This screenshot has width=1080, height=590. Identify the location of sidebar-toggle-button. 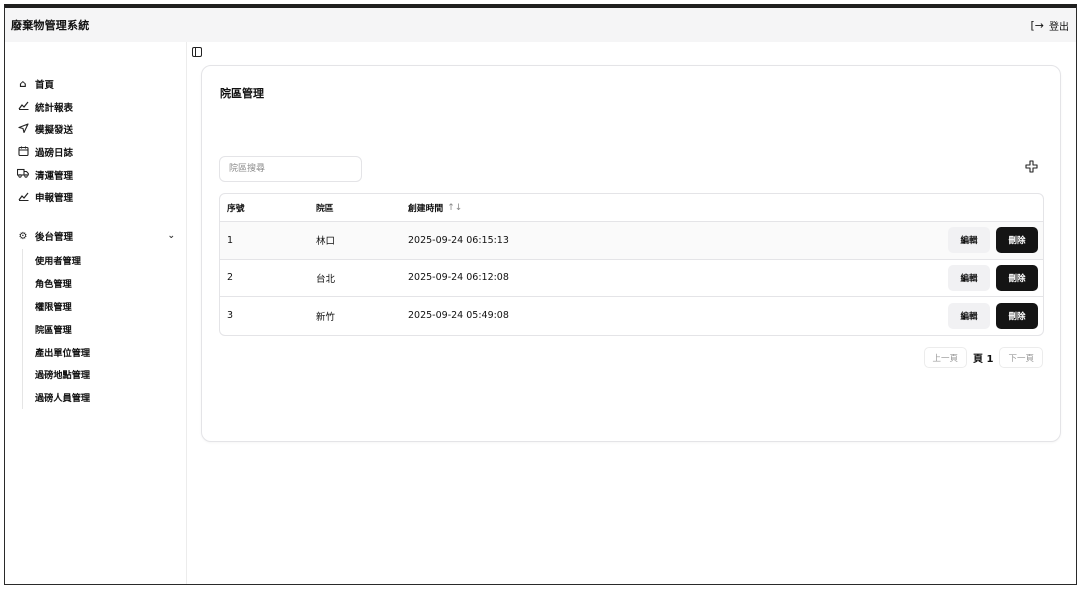
(197, 52).